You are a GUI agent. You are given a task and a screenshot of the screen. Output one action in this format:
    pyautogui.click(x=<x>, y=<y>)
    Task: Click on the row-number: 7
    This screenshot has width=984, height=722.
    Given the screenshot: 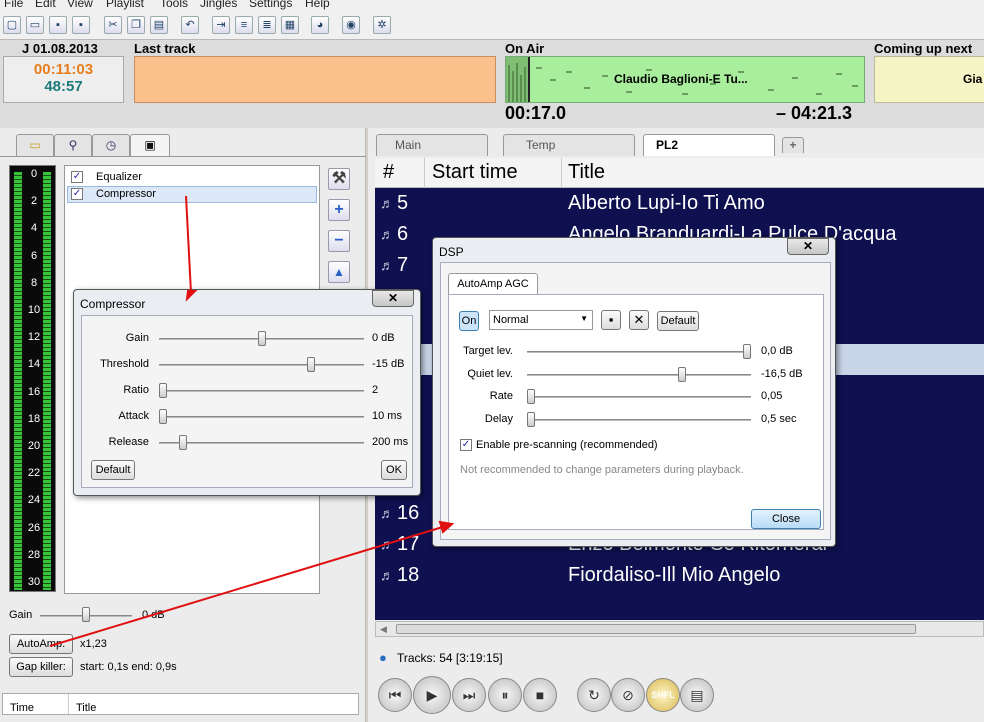 What is the action you would take?
    pyautogui.click(x=403, y=265)
    